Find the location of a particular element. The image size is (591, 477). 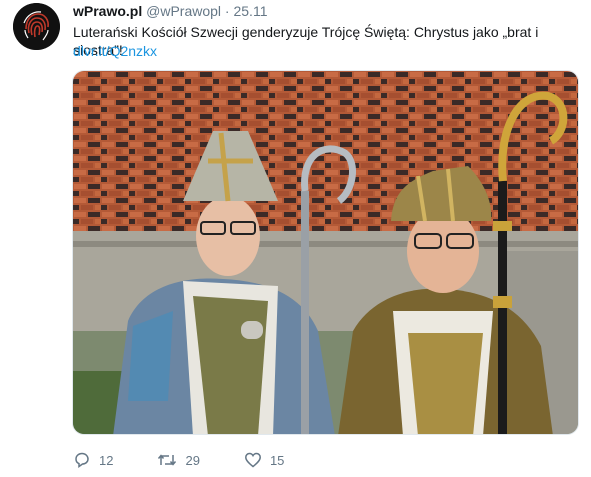

reply-icon is located at coordinates (82, 460).